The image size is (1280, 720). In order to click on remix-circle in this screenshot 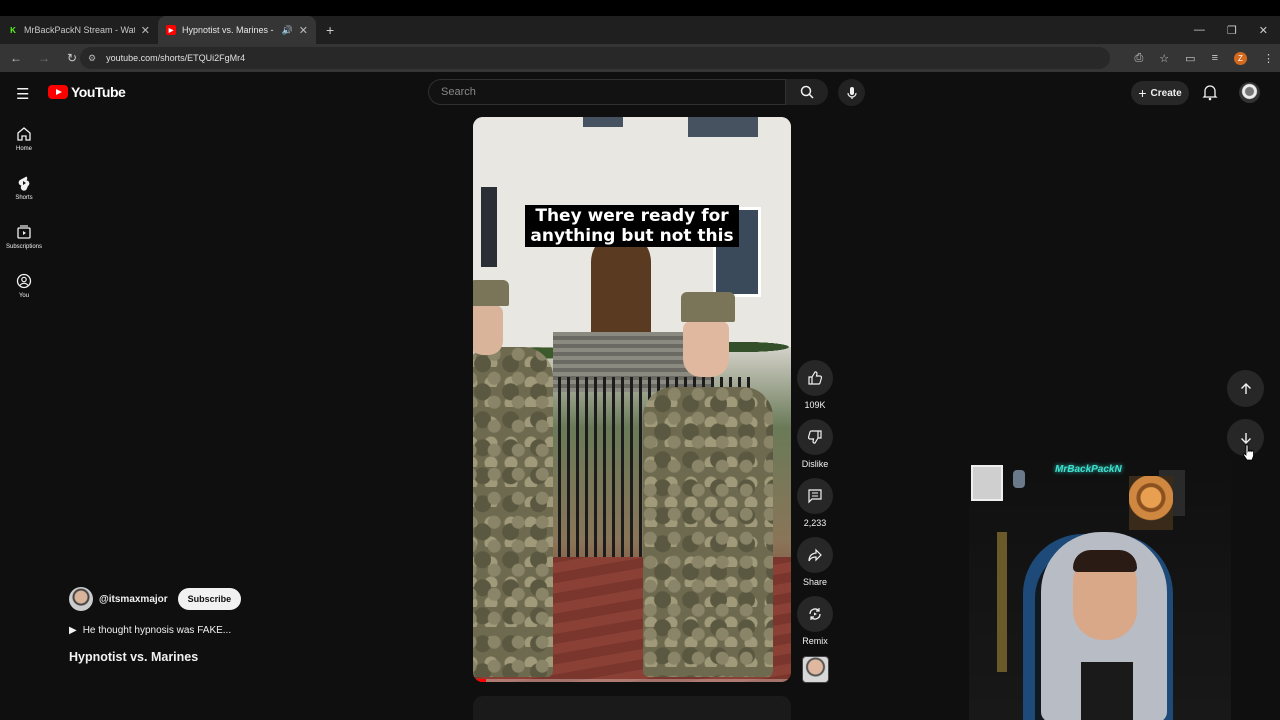, I will do `click(815, 614)`.